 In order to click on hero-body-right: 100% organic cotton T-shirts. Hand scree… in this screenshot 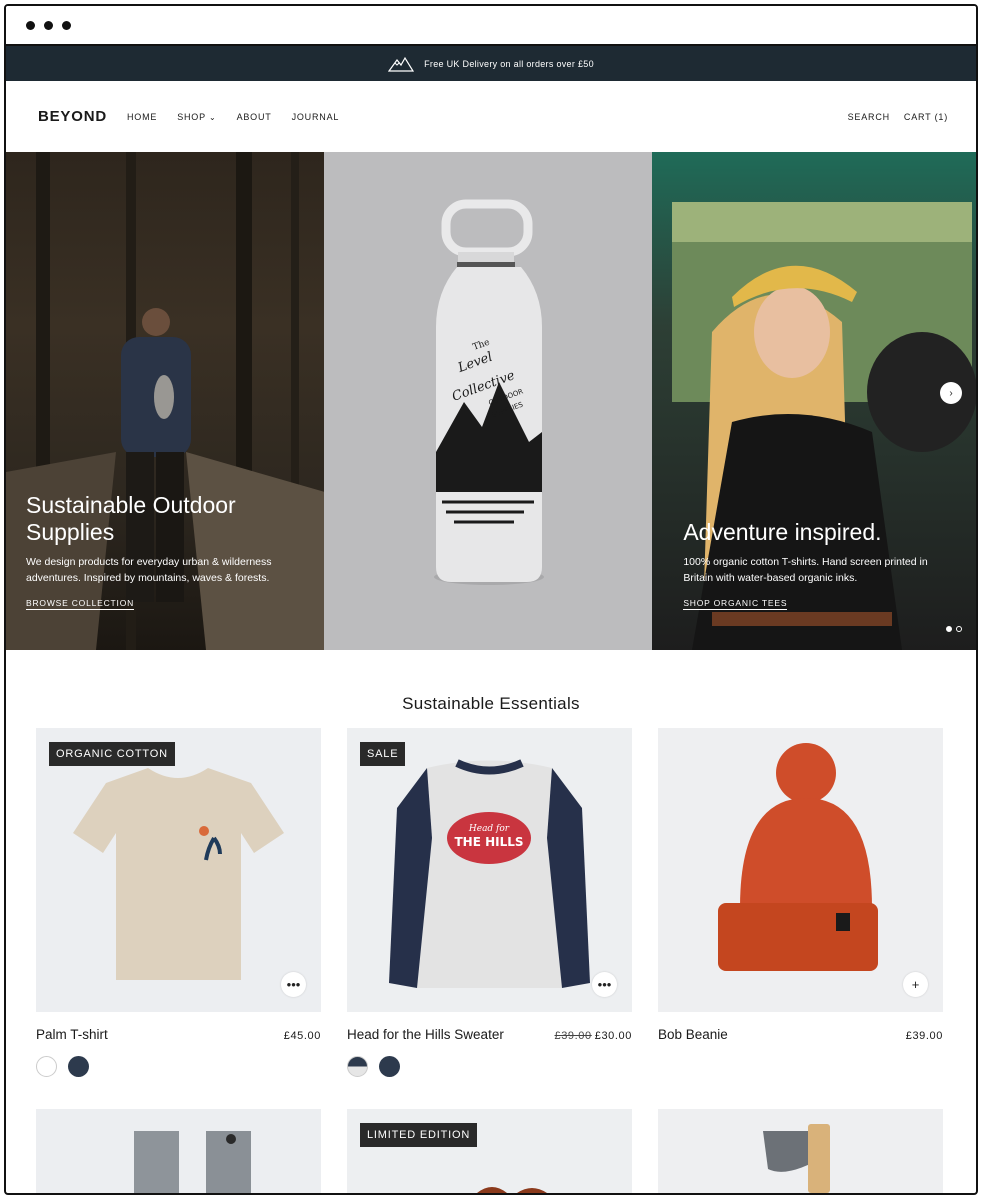, I will do `click(805, 570)`.